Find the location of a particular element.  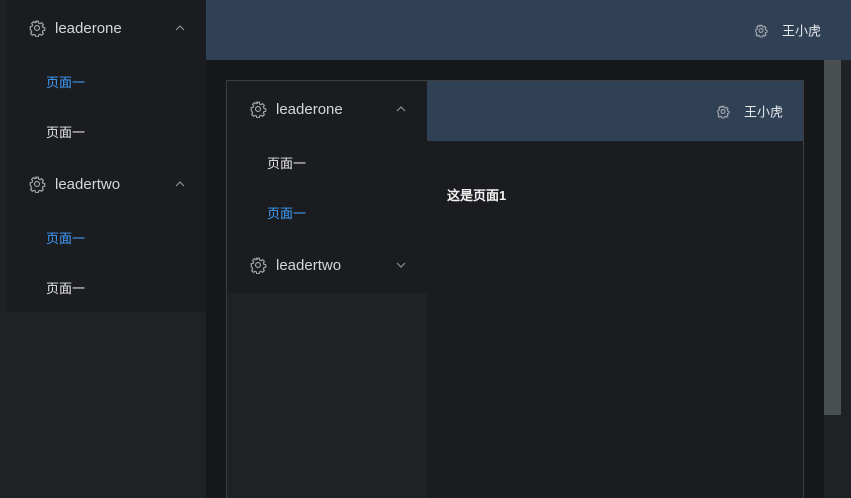

outer-sidebar: leaderone 页面一 页面一 leadertwo 页面一 页面一 is located at coordinates (106, 156).